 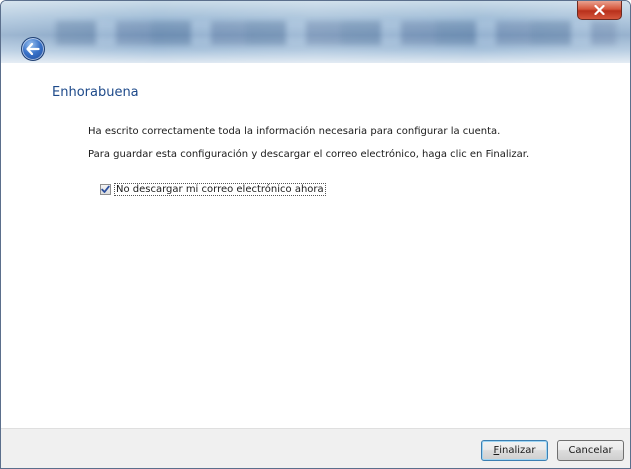 I want to click on close-button, so click(x=599, y=10).